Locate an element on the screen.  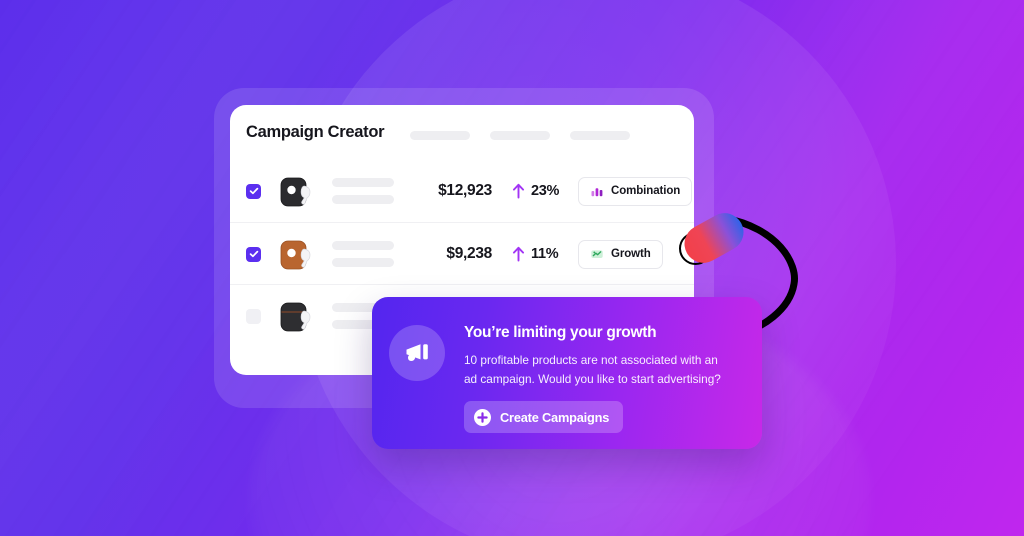
header-placeholder-group is located at coordinates (520, 135).